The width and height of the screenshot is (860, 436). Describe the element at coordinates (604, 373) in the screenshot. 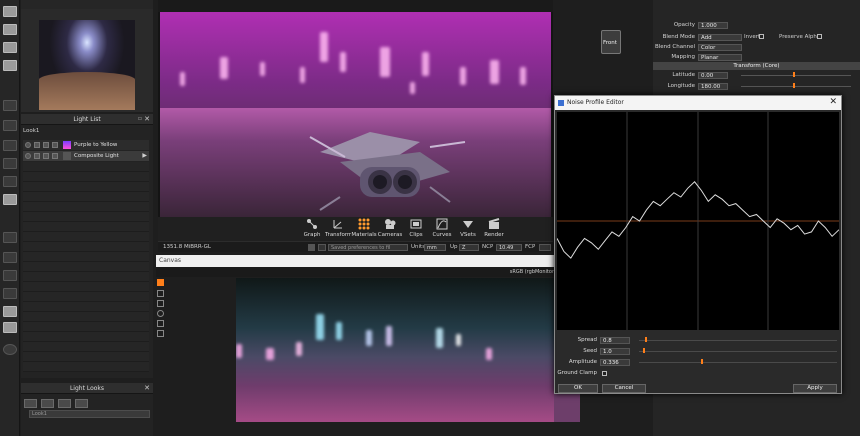

I see `ground-clamp-checkbox` at that location.